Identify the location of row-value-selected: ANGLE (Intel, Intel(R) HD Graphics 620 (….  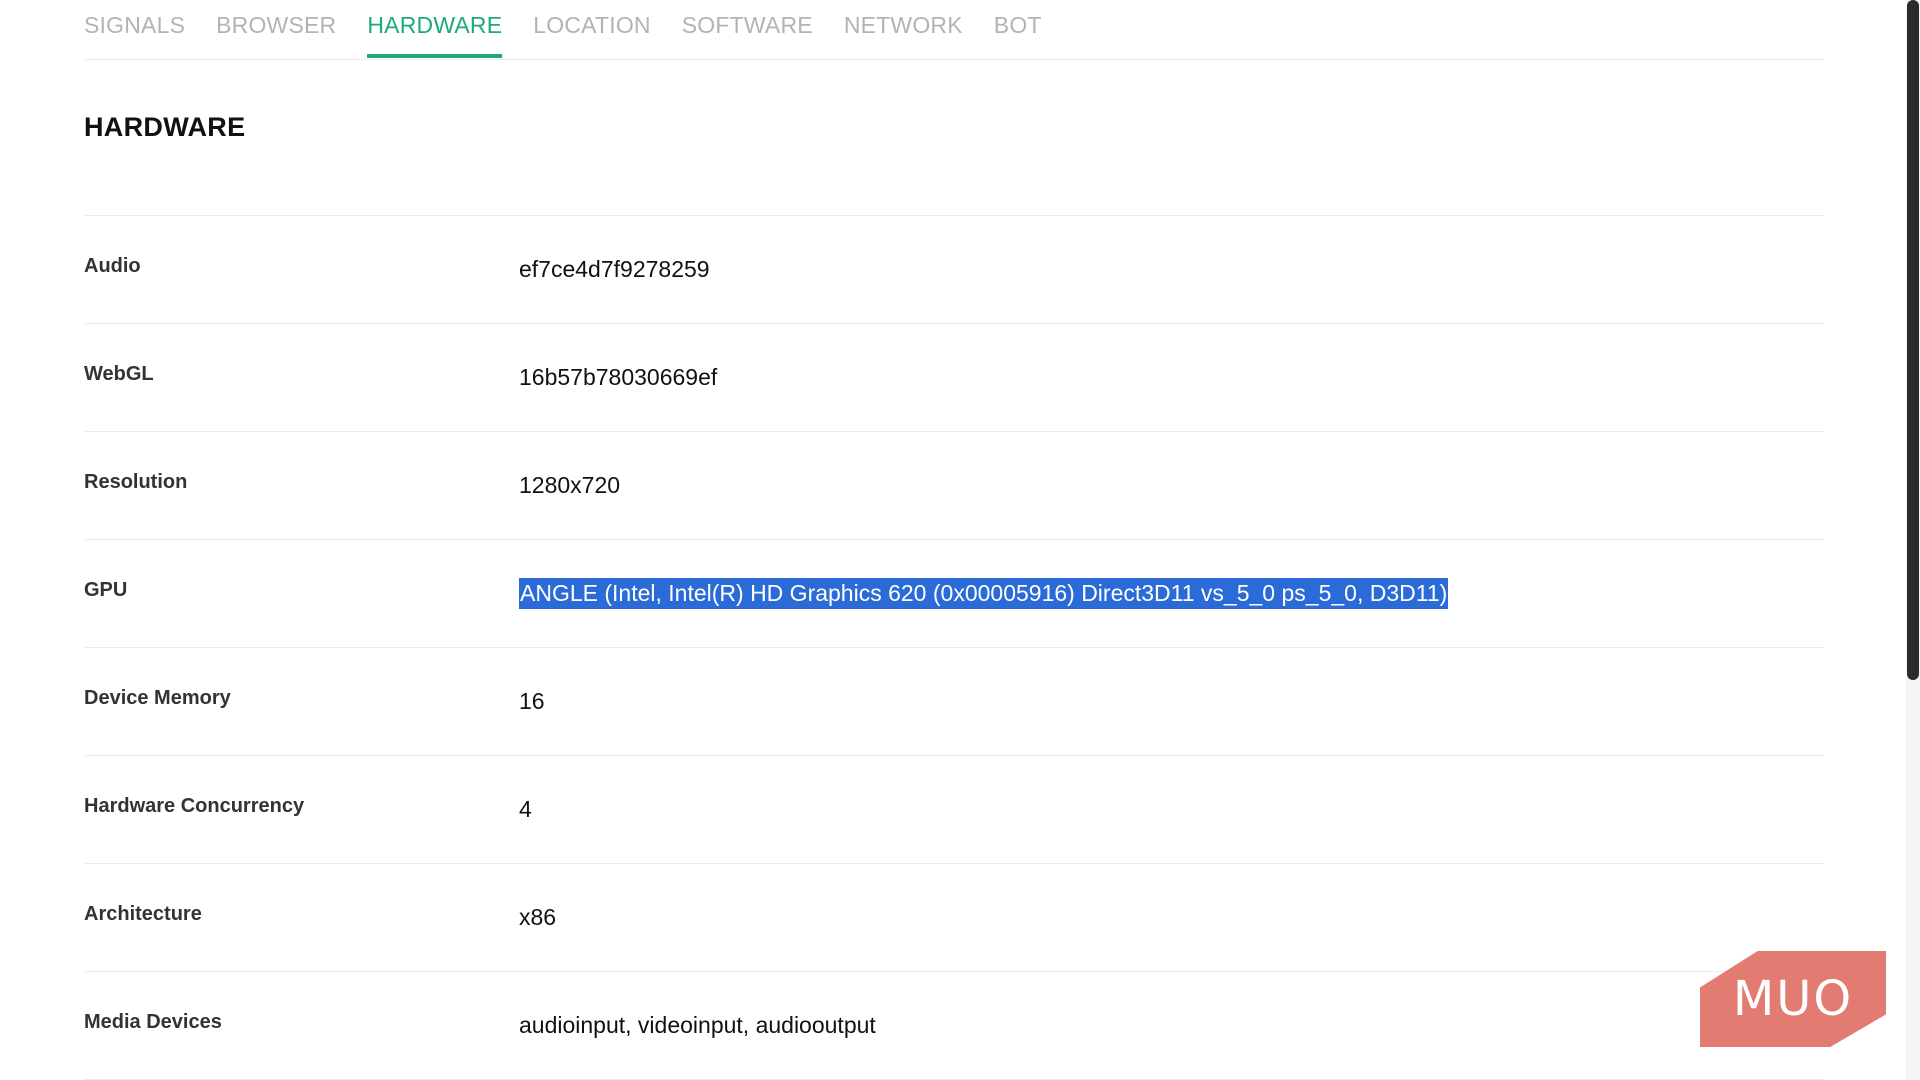
(984, 593).